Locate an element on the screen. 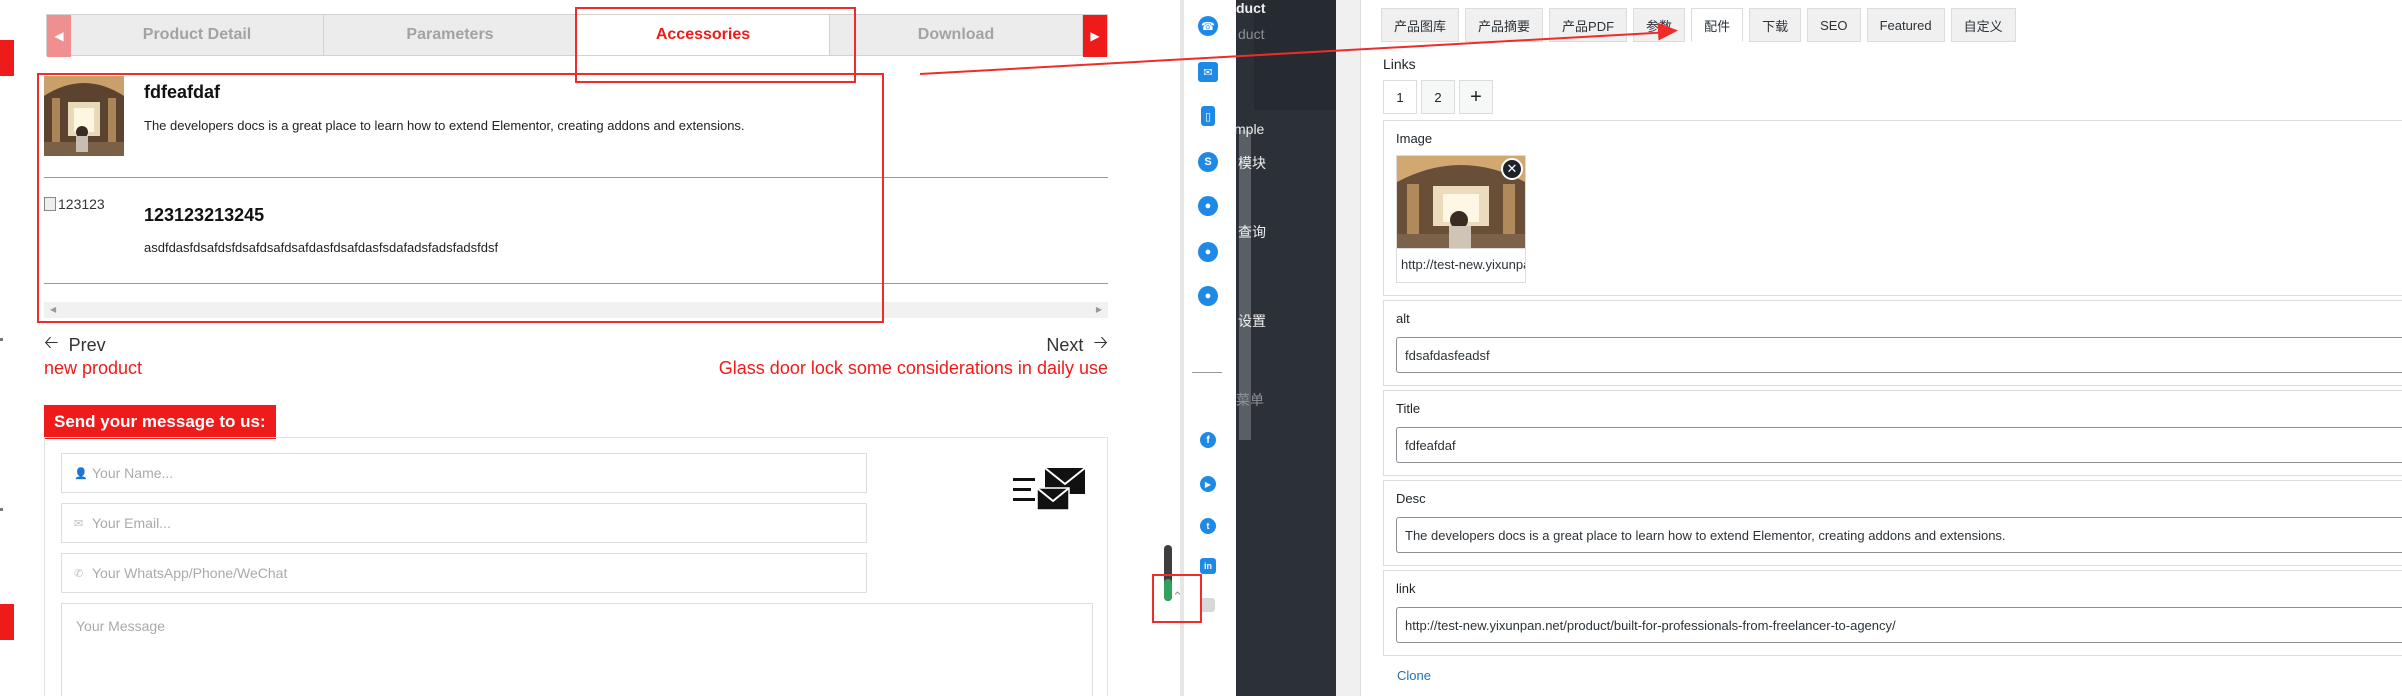 The image size is (2402, 696). arrow-left-icon: 🡠 is located at coordinates (51, 342).